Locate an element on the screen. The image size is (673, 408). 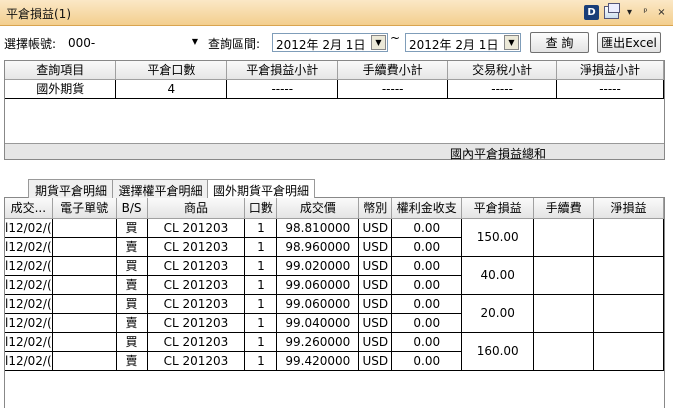
close-pnl-cell: 40.00 is located at coordinates (498, 275).